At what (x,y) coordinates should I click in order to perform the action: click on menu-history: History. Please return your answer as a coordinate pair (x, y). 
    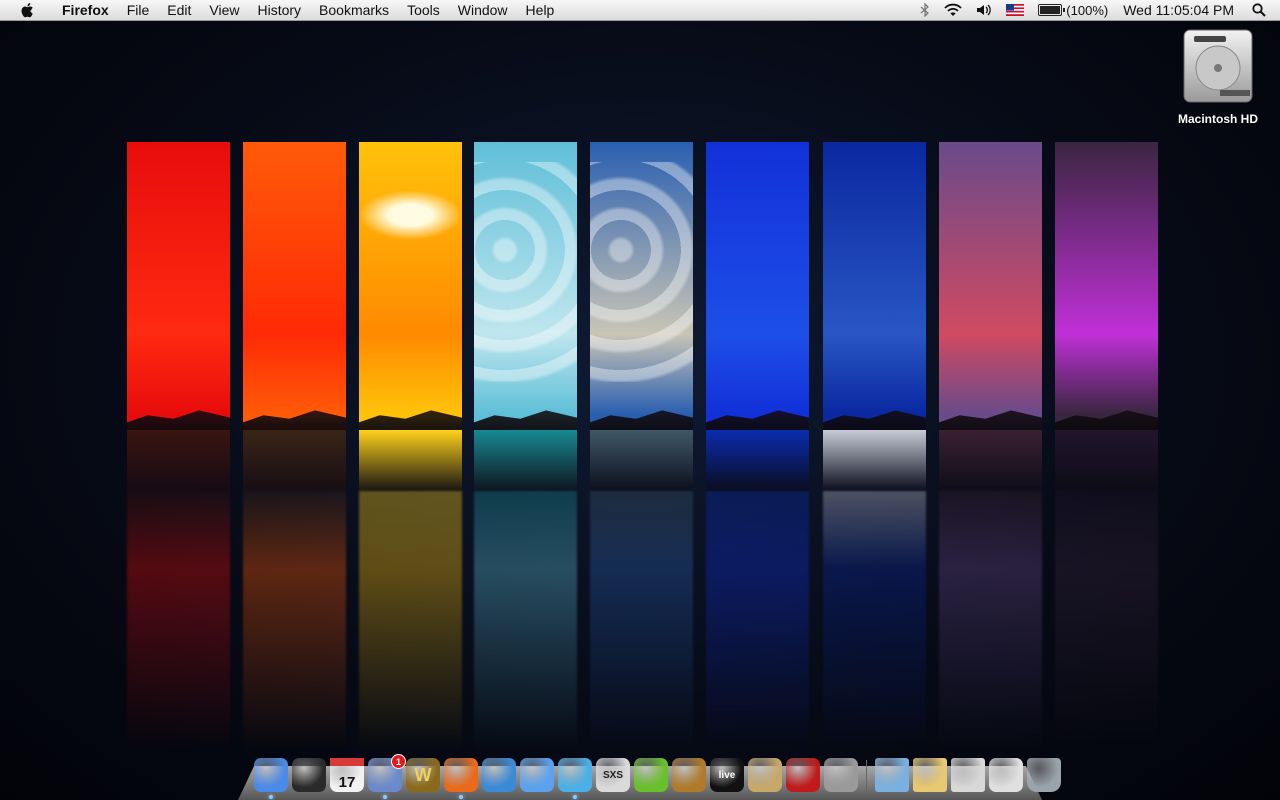
    Looking at the image, I should click on (279, 10).